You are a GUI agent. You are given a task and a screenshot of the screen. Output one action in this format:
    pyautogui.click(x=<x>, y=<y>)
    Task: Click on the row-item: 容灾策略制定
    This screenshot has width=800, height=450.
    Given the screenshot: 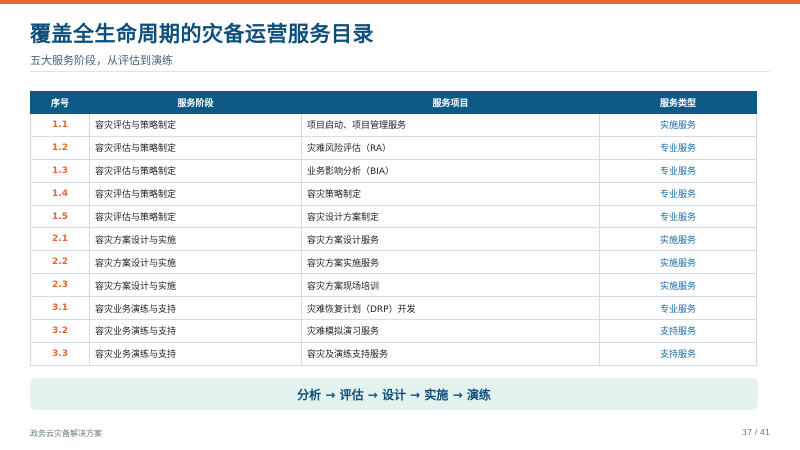 What is the action you would take?
    pyautogui.click(x=450, y=193)
    